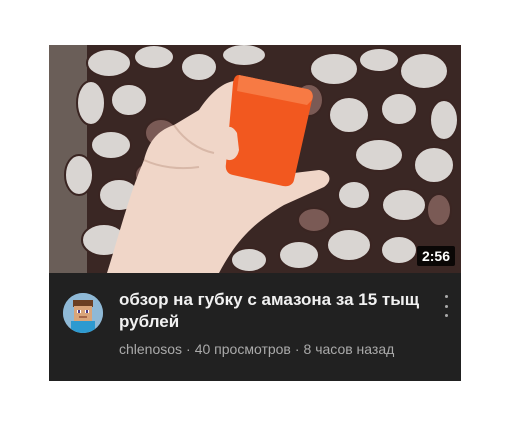  I want to click on upload-age: 8 часов назад, so click(349, 349).